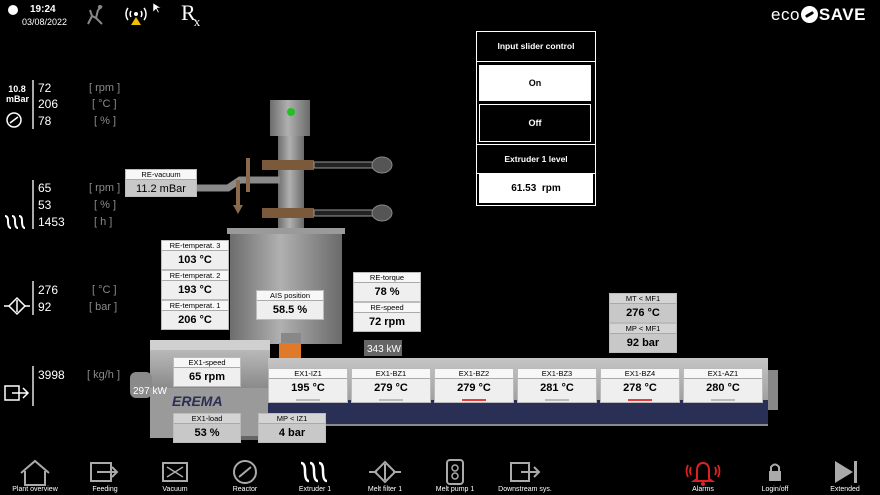  What do you see at coordinates (391, 374) in the screenshot?
I see `zone-label: EX1-BZ1` at bounding box center [391, 374].